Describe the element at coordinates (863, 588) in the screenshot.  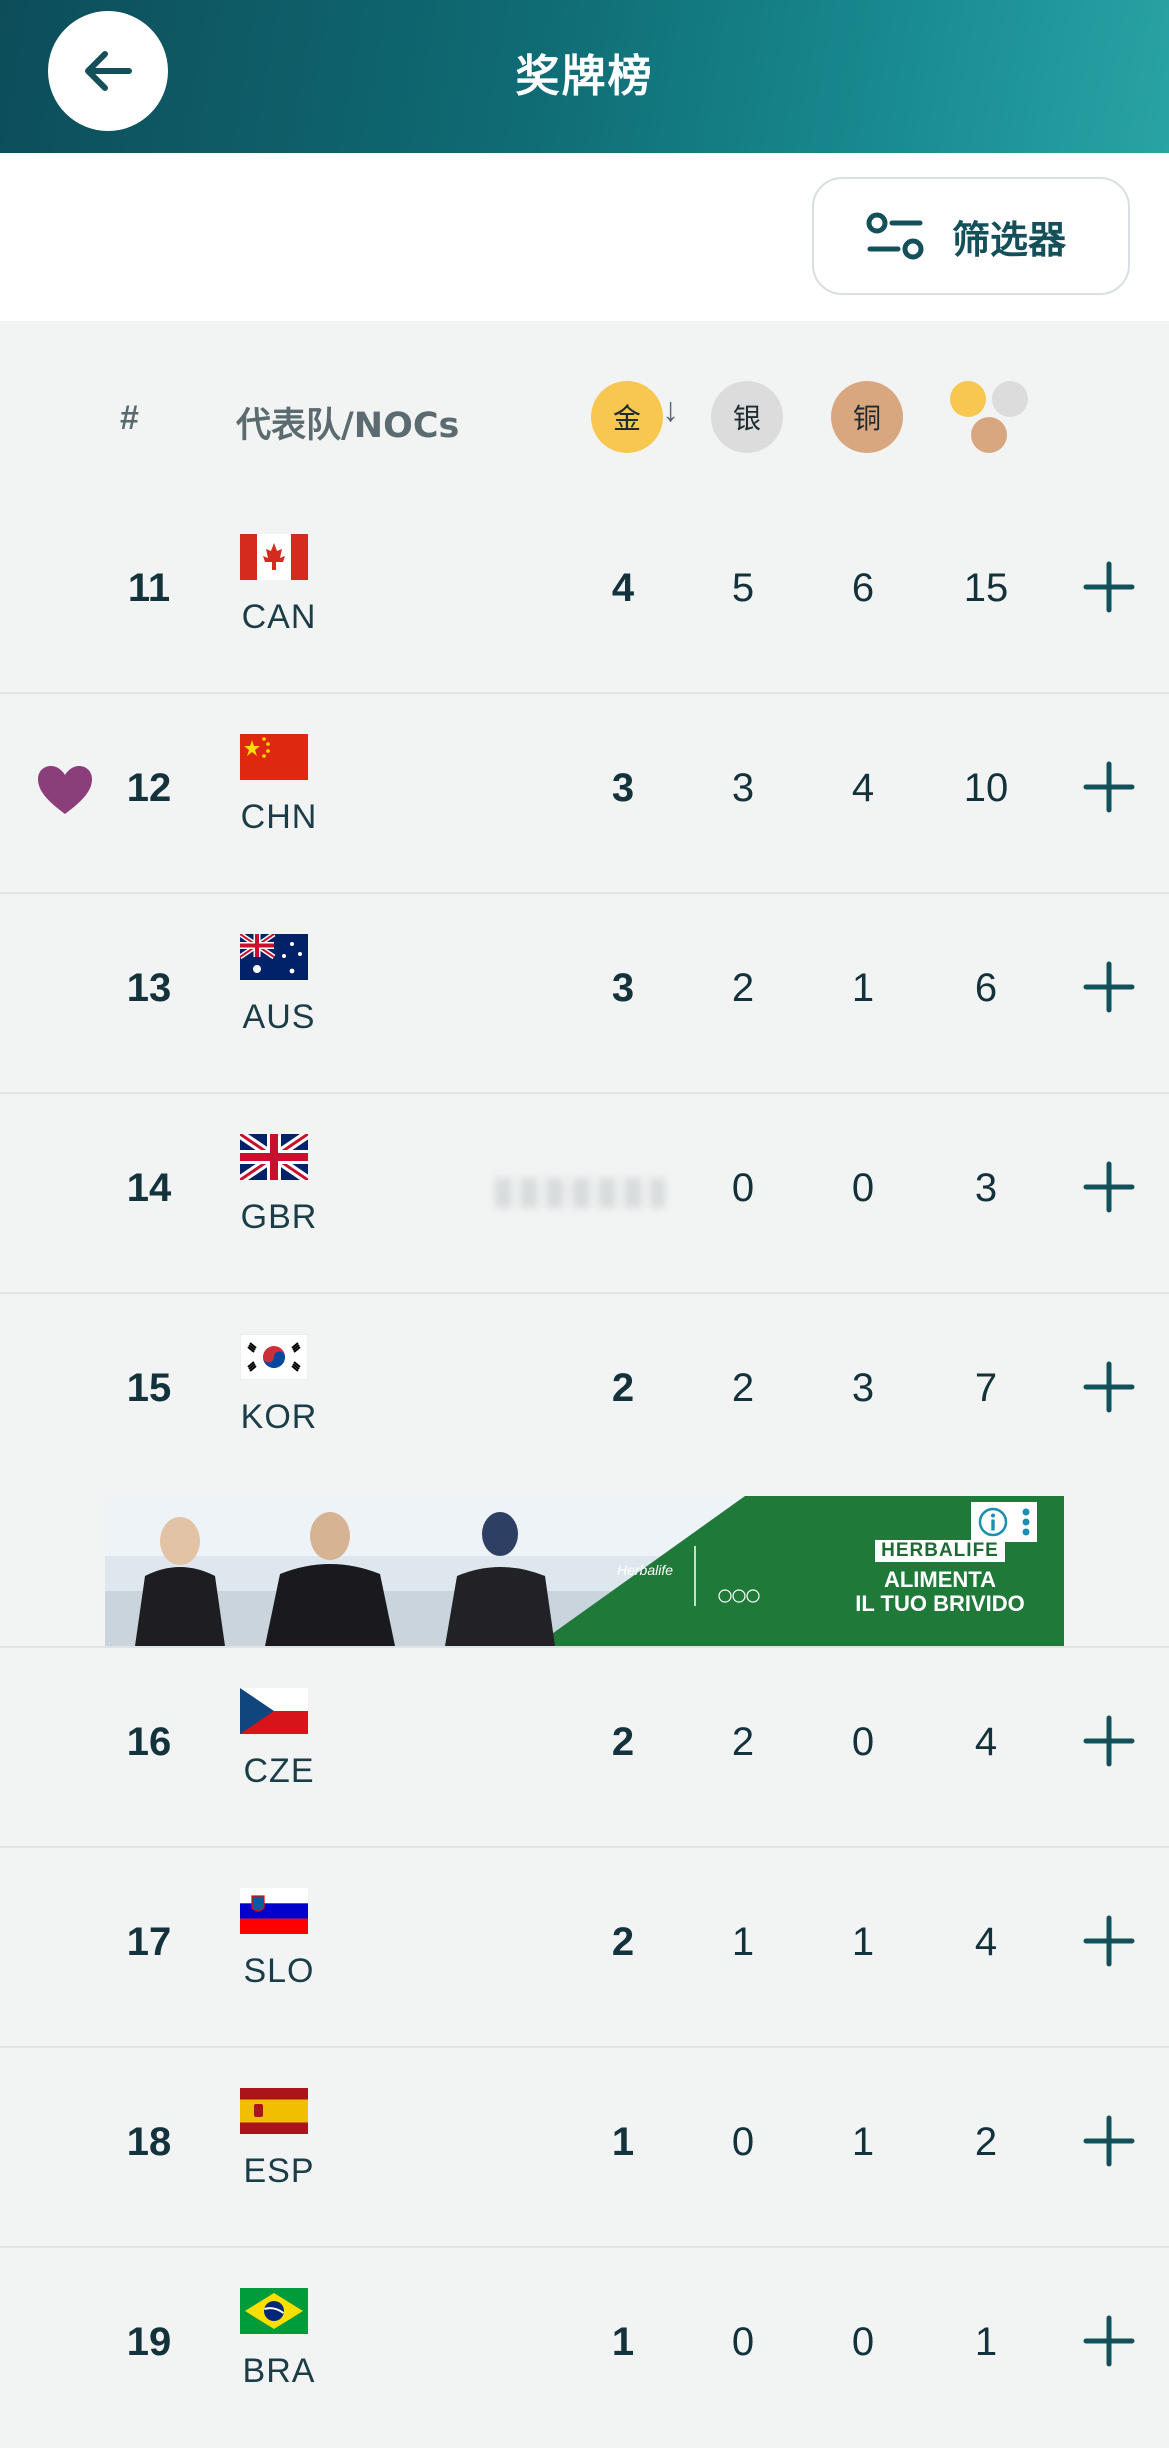
I see `bronze-count: 6` at that location.